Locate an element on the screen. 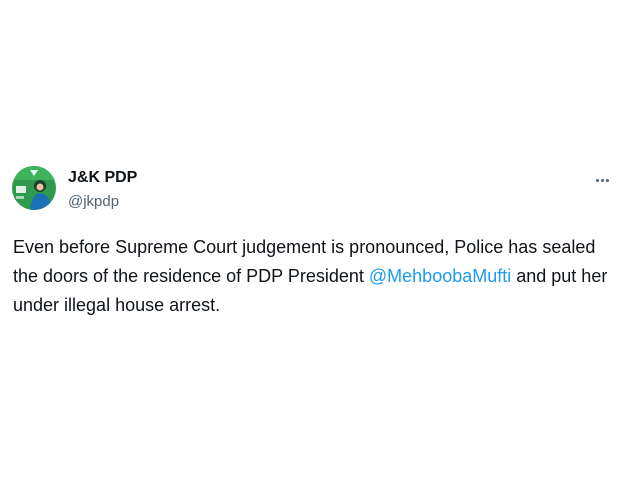 This screenshot has height=480, width=640. profile-avatar-image is located at coordinates (34, 188).